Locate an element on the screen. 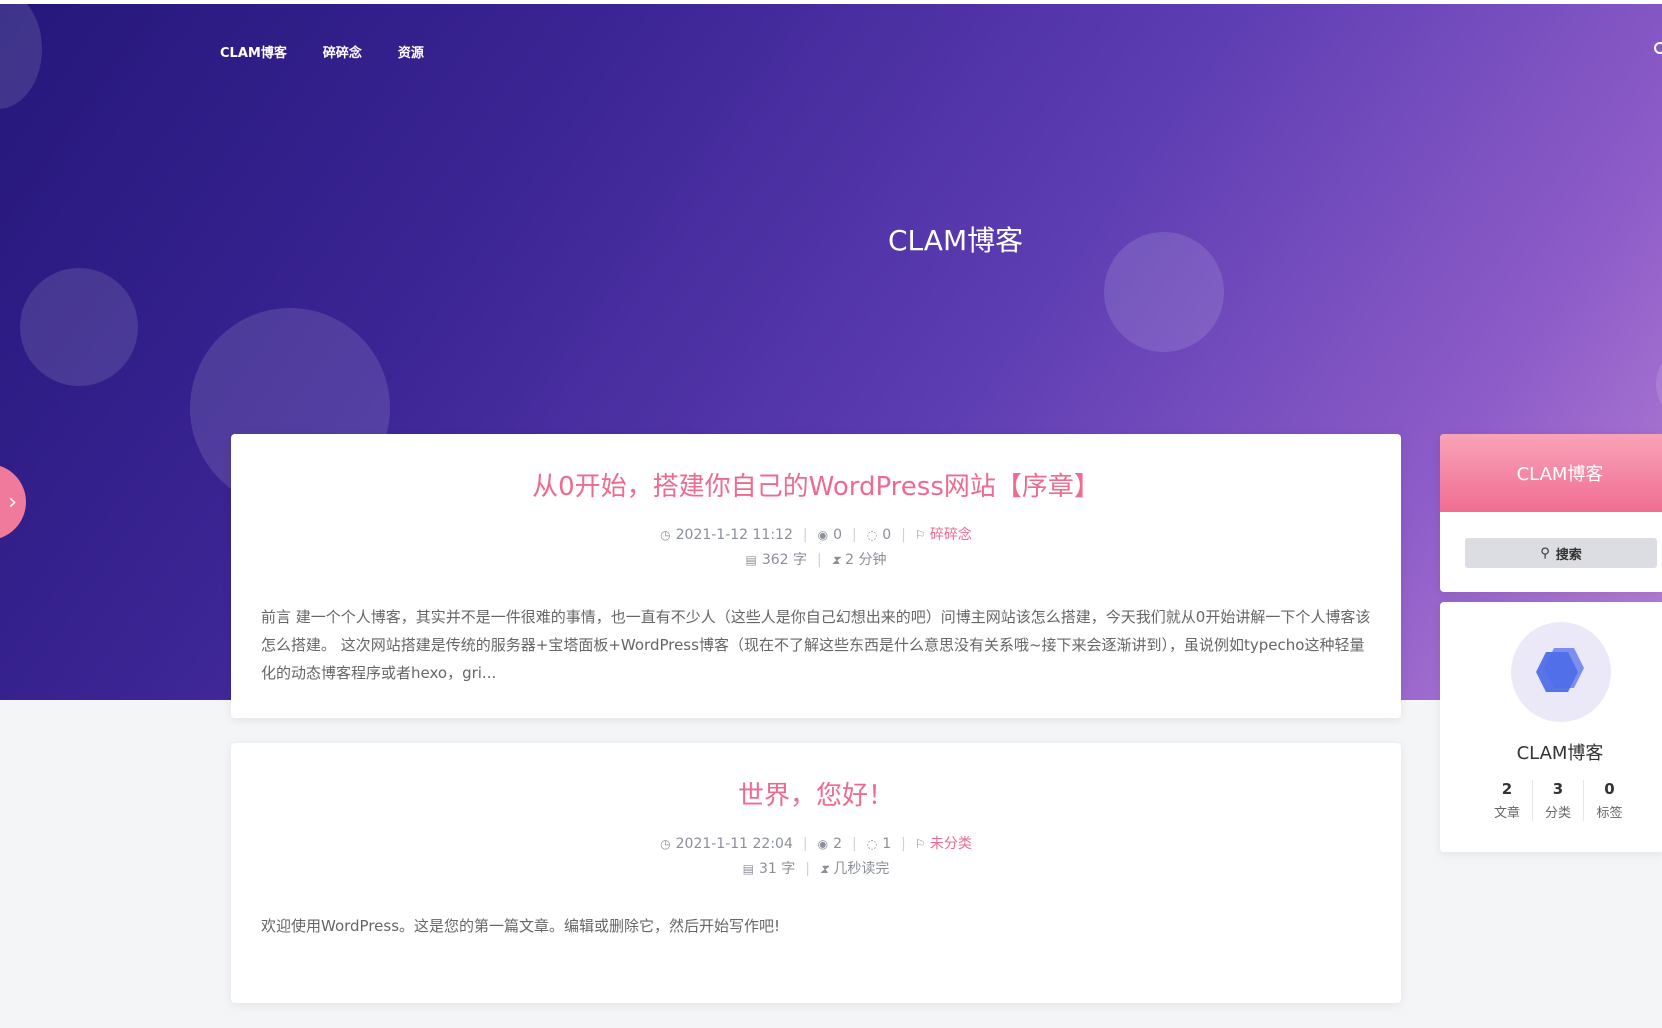 The height and width of the screenshot is (1028, 1662). post-date: 2021-1-12 11:12 is located at coordinates (734, 535).